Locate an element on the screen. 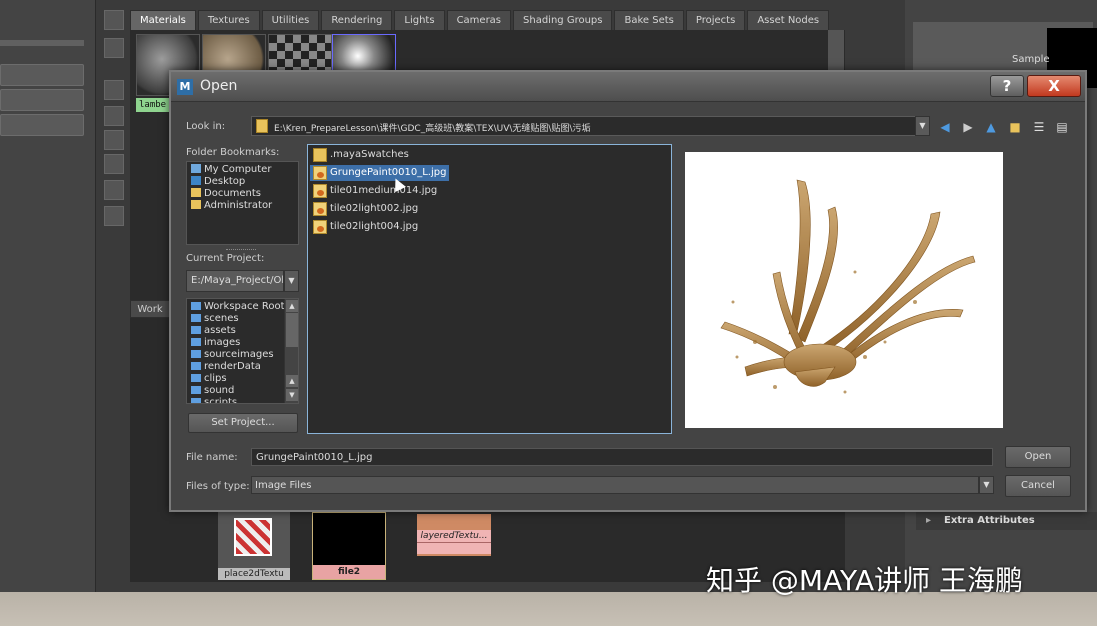 The width and height of the screenshot is (1097, 626). file-item-selected: GrungePaint0010_L.jpg is located at coordinates (380, 173).